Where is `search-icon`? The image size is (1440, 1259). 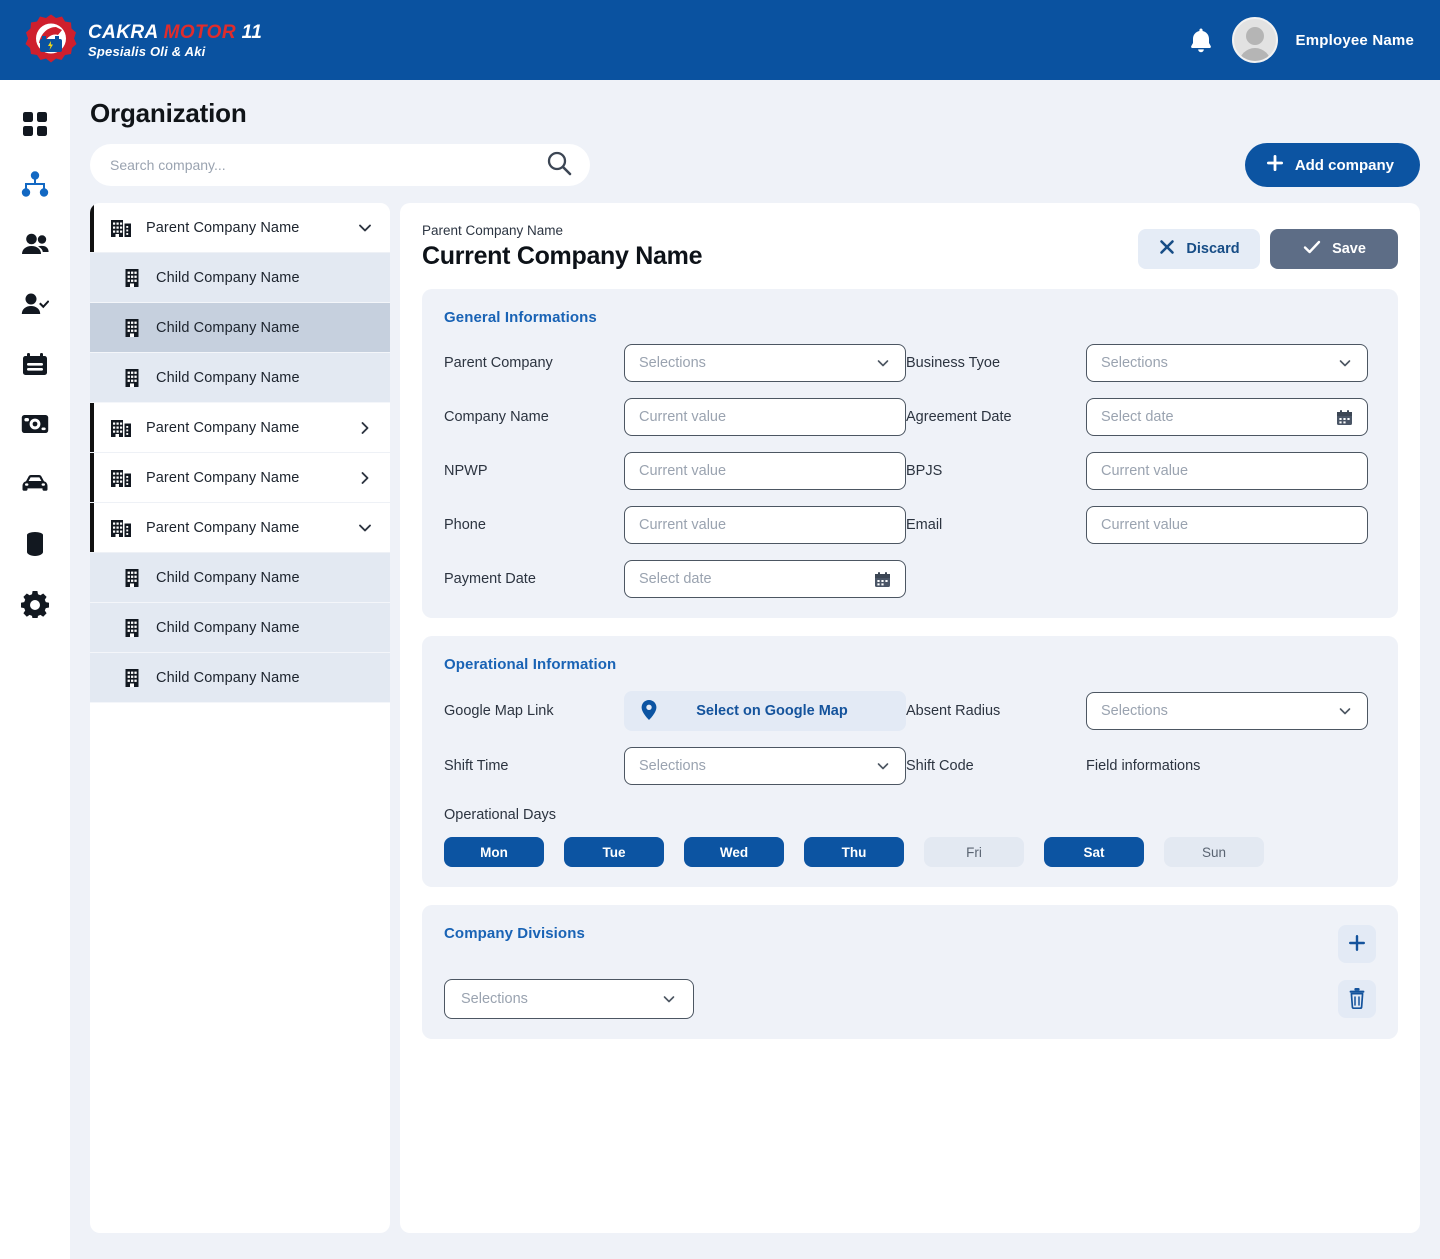 search-icon is located at coordinates (559, 165).